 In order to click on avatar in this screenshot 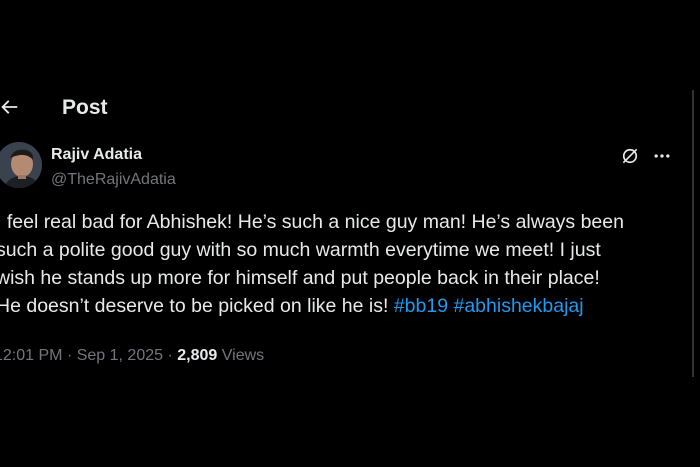, I will do `click(21, 165)`.